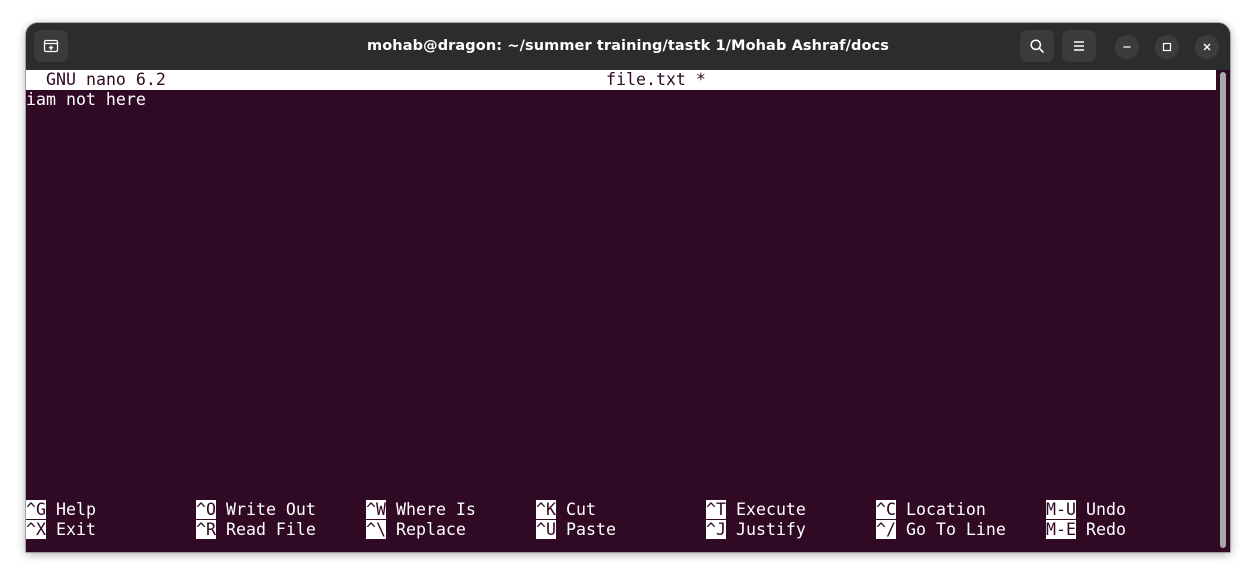 This screenshot has height=581, width=1256. I want to click on shortcut-label: Exit, so click(75, 529).